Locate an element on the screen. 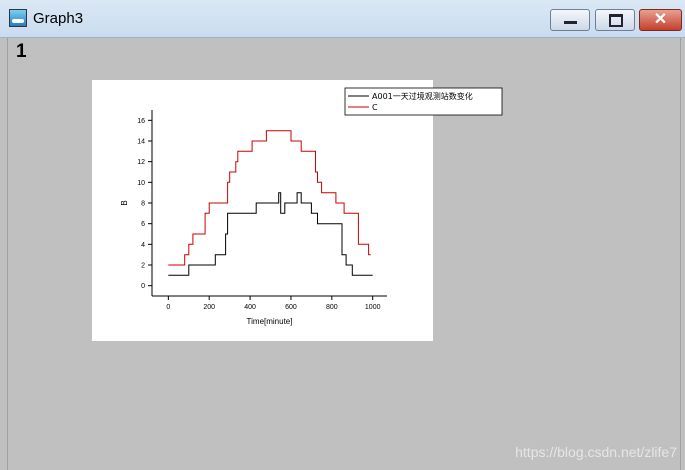 The height and width of the screenshot is (470, 685). y-tick-label: 12 is located at coordinates (141, 162).